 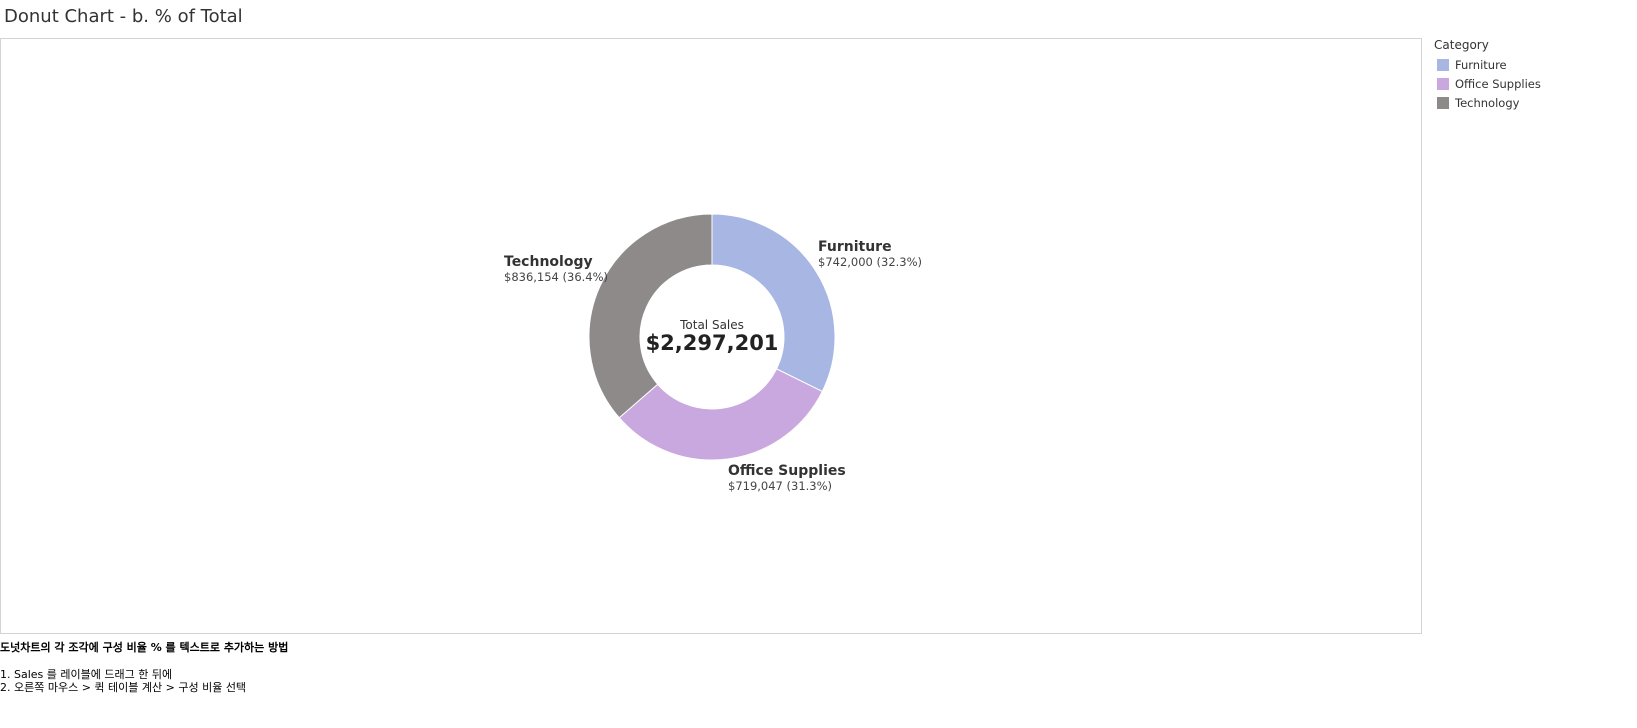 I want to click on chart-title: Donut Chart - b. % of Total, so click(x=123, y=16).